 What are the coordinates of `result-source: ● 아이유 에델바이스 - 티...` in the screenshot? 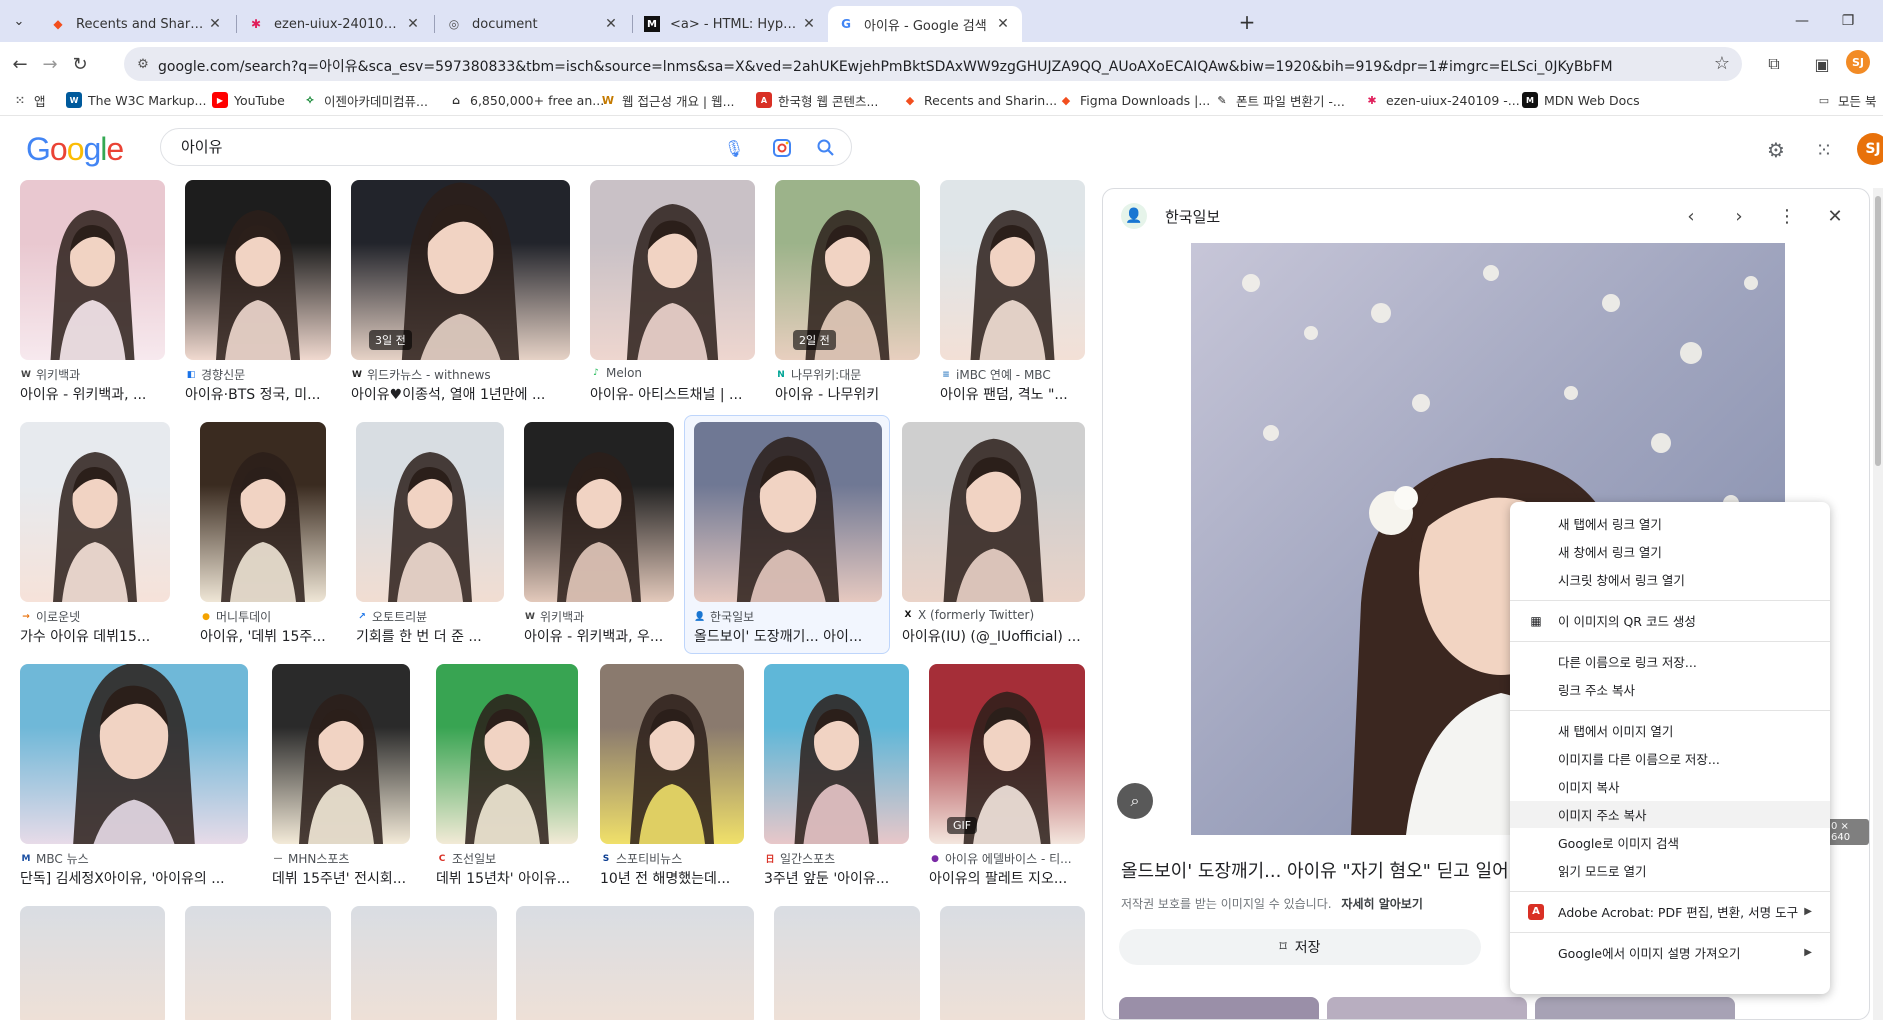 It's located at (1000, 858).